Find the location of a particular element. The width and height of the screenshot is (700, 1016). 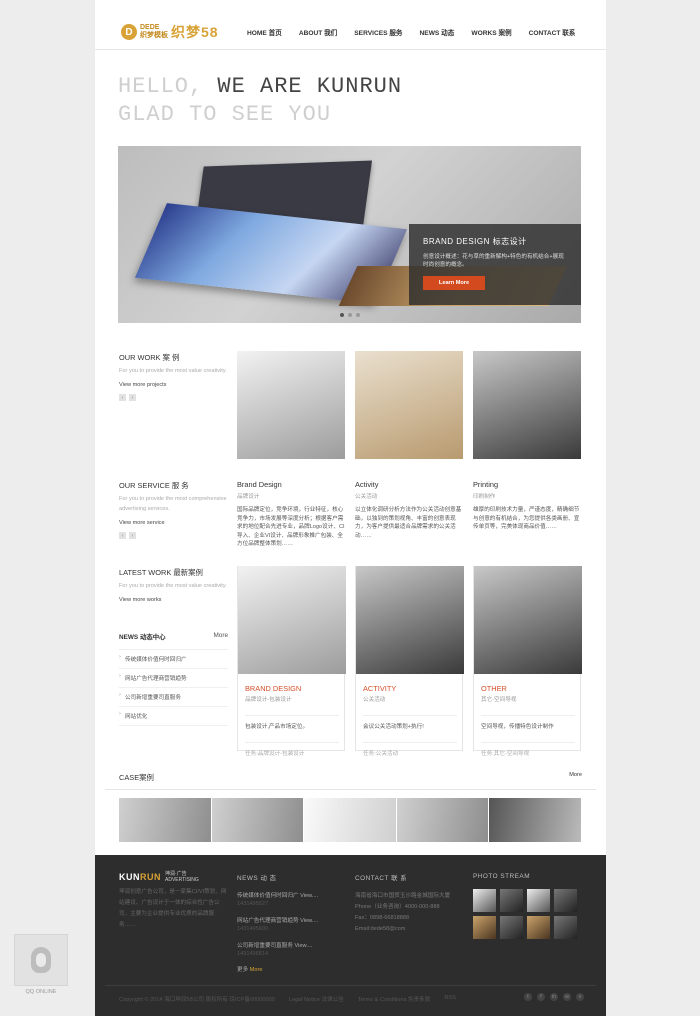

divider is located at coordinates (350, 789).